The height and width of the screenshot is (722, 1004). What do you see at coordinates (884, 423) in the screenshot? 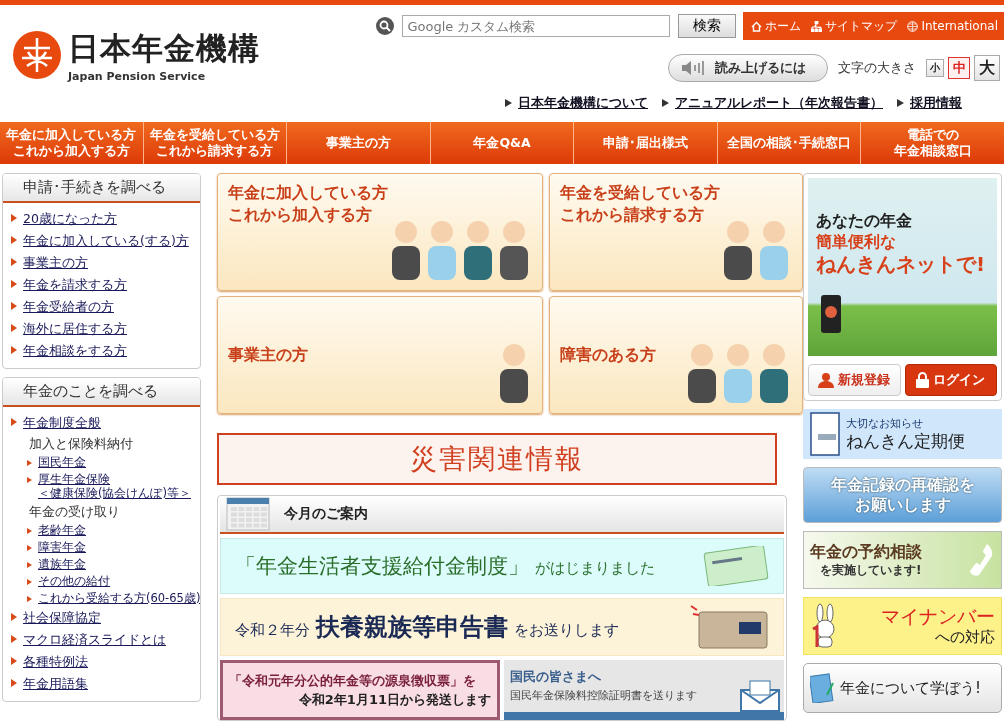
I see `banner-text: 大切なお知らせ` at bounding box center [884, 423].